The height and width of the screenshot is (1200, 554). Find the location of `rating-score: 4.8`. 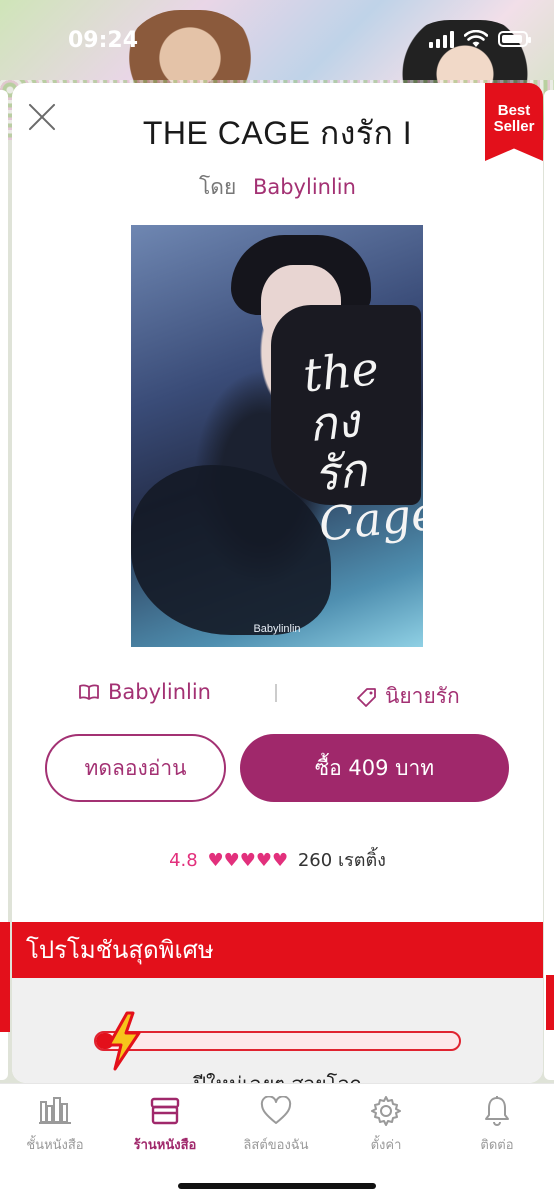

rating-score: 4.8 is located at coordinates (183, 860).